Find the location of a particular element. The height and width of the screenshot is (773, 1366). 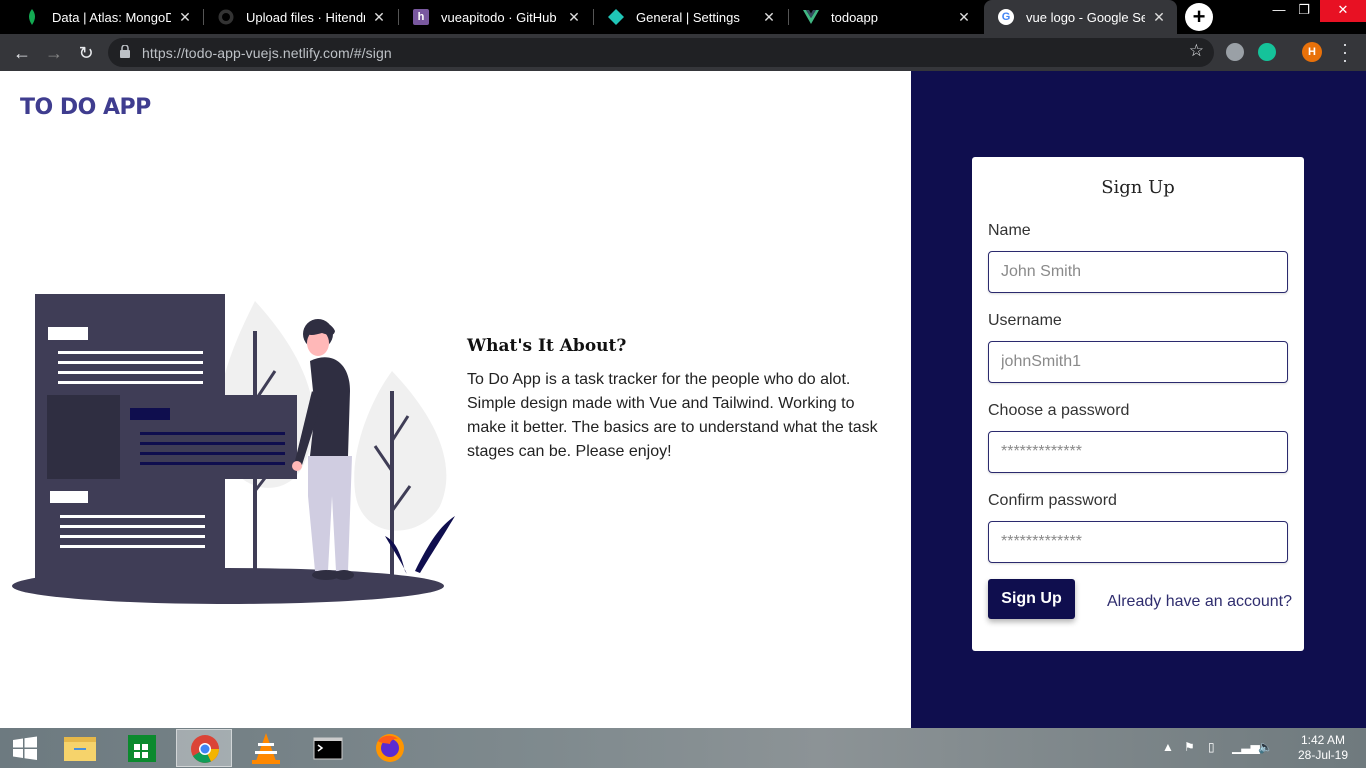

name-input is located at coordinates (1138, 272).